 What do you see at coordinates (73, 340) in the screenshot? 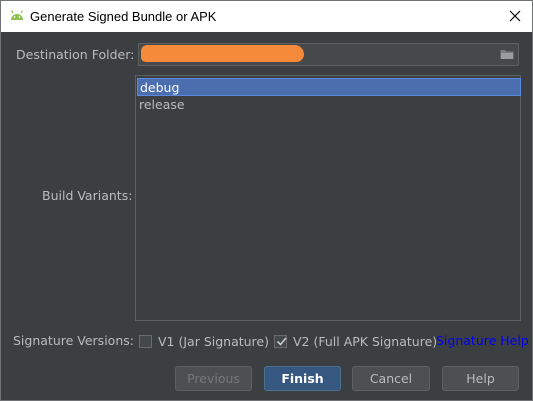
I see `signature-versions-label: Signature Versions:` at bounding box center [73, 340].